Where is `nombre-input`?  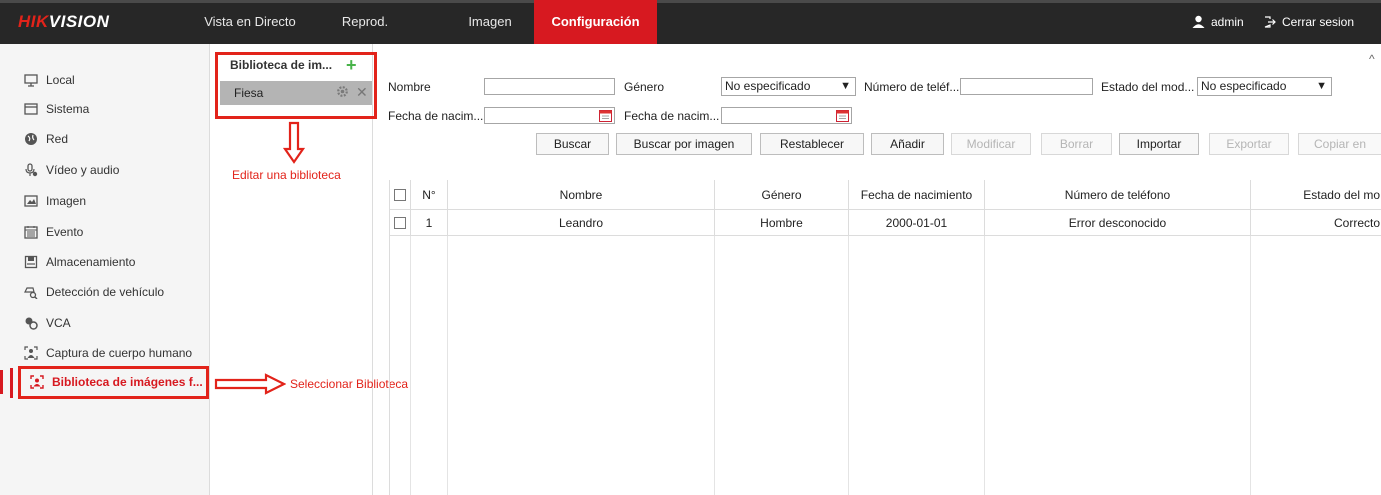
nombre-input is located at coordinates (549, 86).